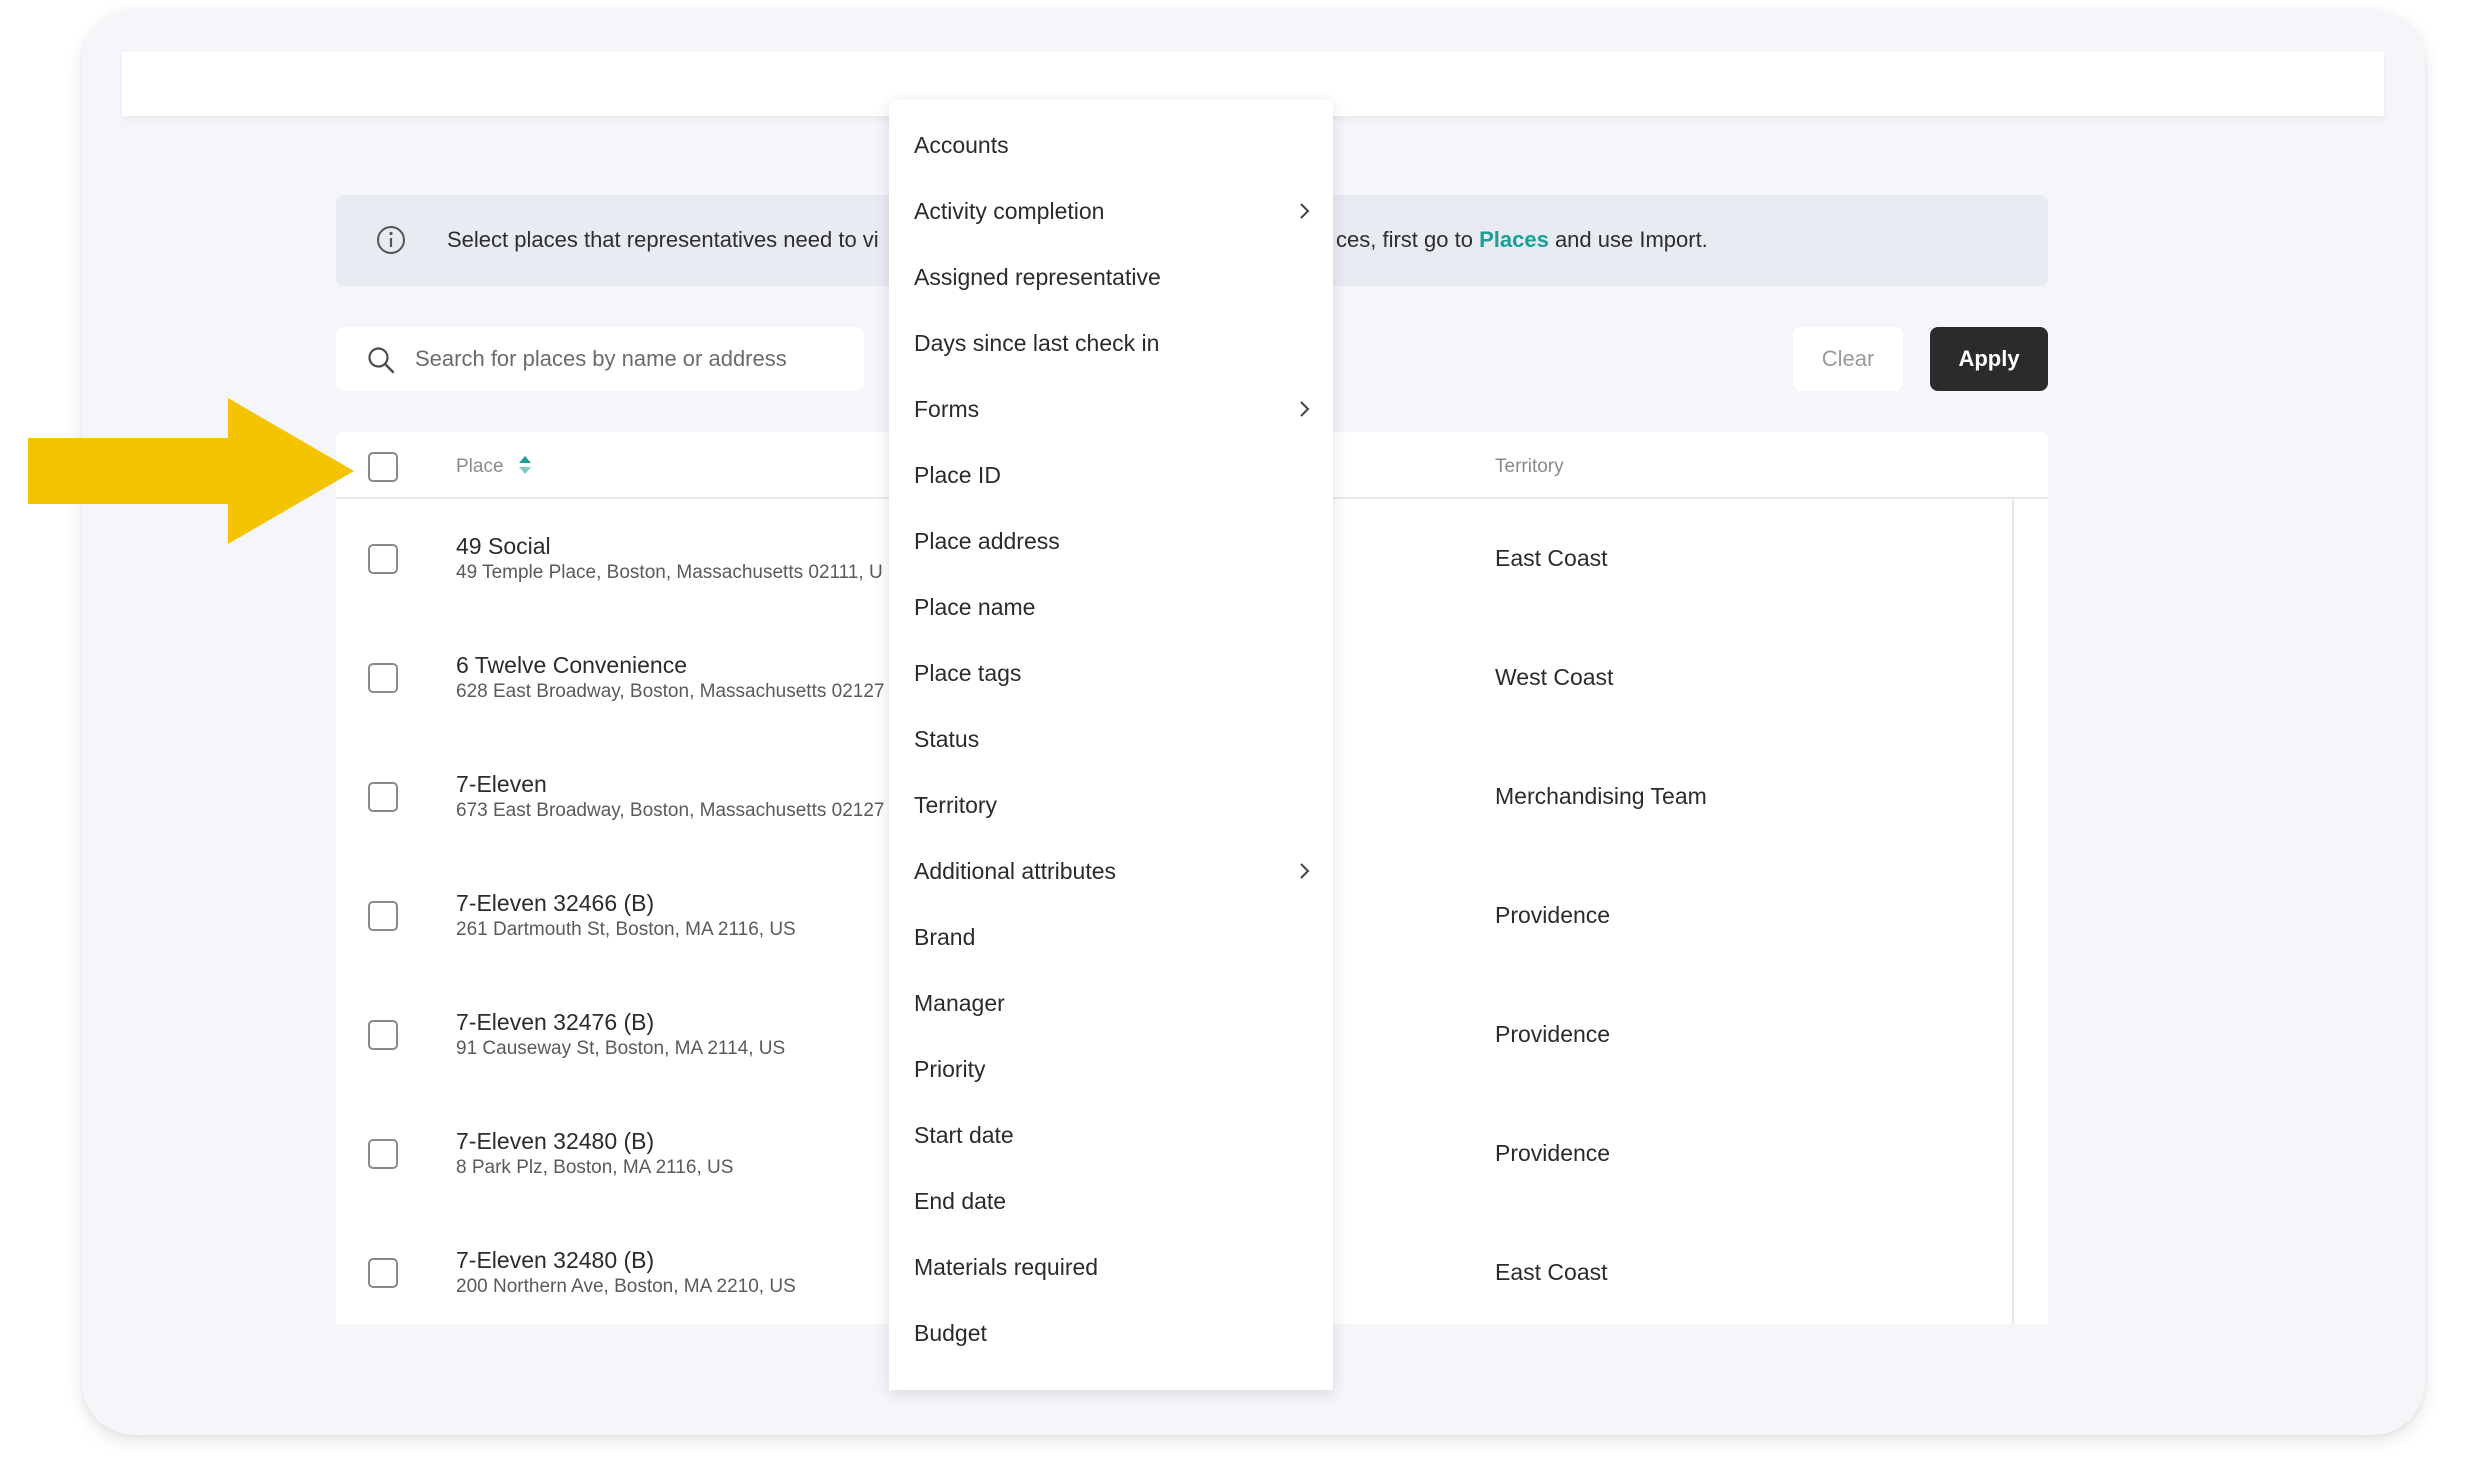 The width and height of the screenshot is (2474, 1478). I want to click on place-name: 6 Twelve Convenience, so click(571, 665).